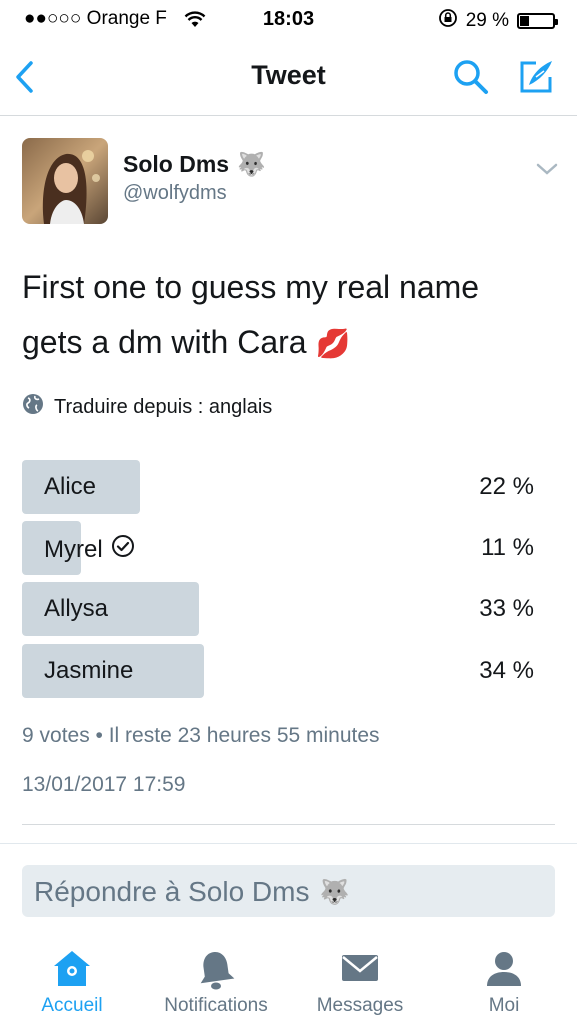  What do you see at coordinates (487, 20) in the screenshot?
I see `battery-percent: 29 %` at bounding box center [487, 20].